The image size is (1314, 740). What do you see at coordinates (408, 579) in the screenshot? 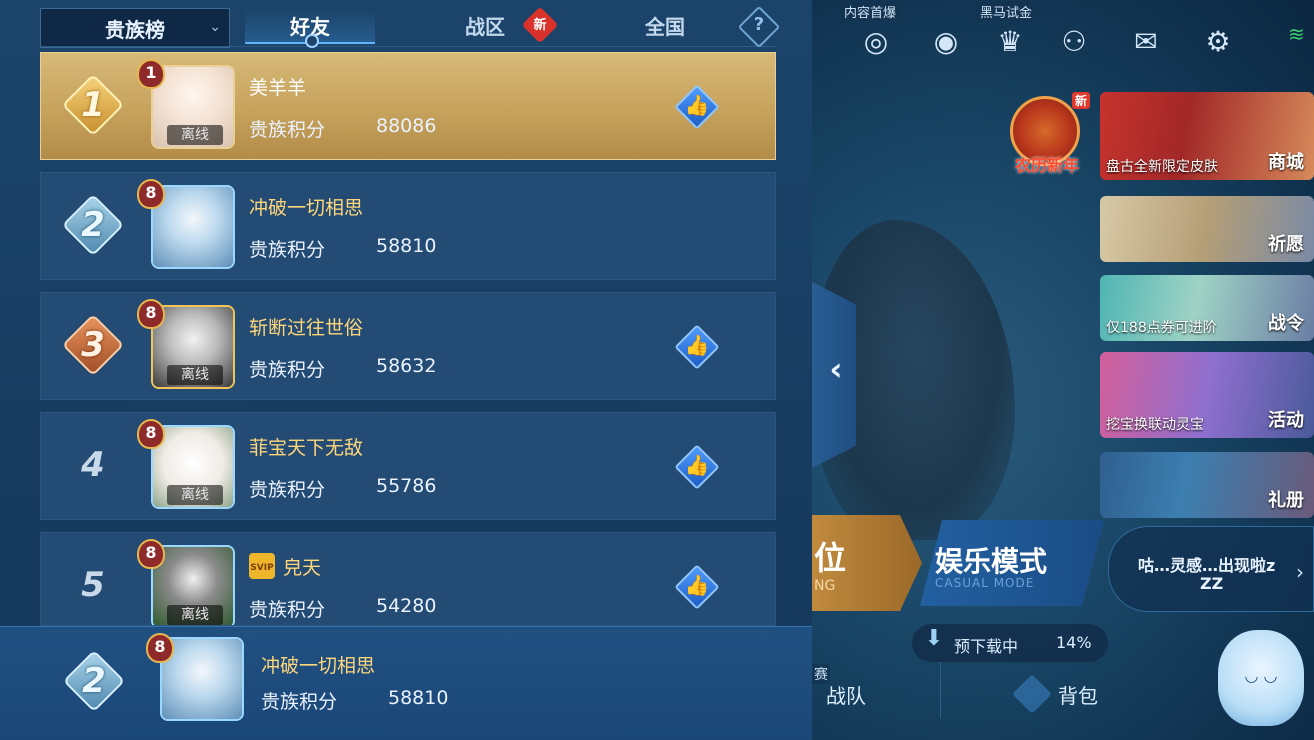
I see `leaderboard-row: 5 离线 8 SVIP 皃天 贵族积分 54280 👍` at bounding box center [408, 579].